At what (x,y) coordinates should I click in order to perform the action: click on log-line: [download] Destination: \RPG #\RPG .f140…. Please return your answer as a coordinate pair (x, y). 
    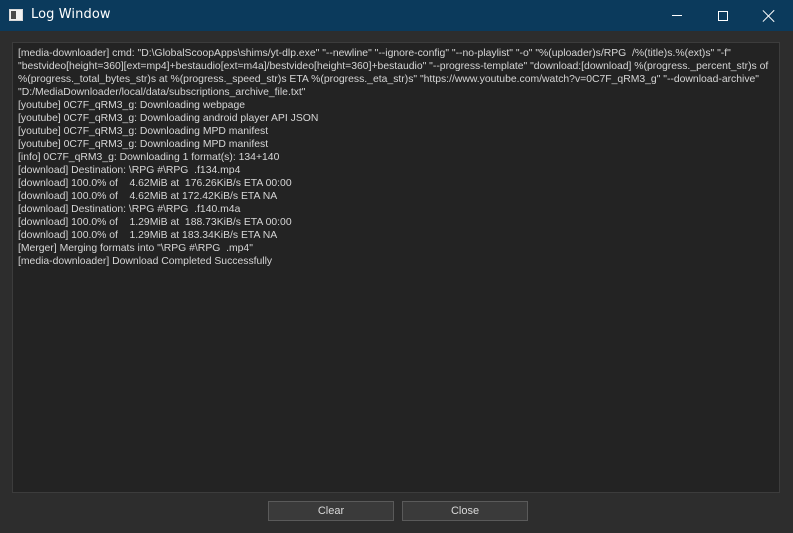
    Looking at the image, I should click on (129, 209).